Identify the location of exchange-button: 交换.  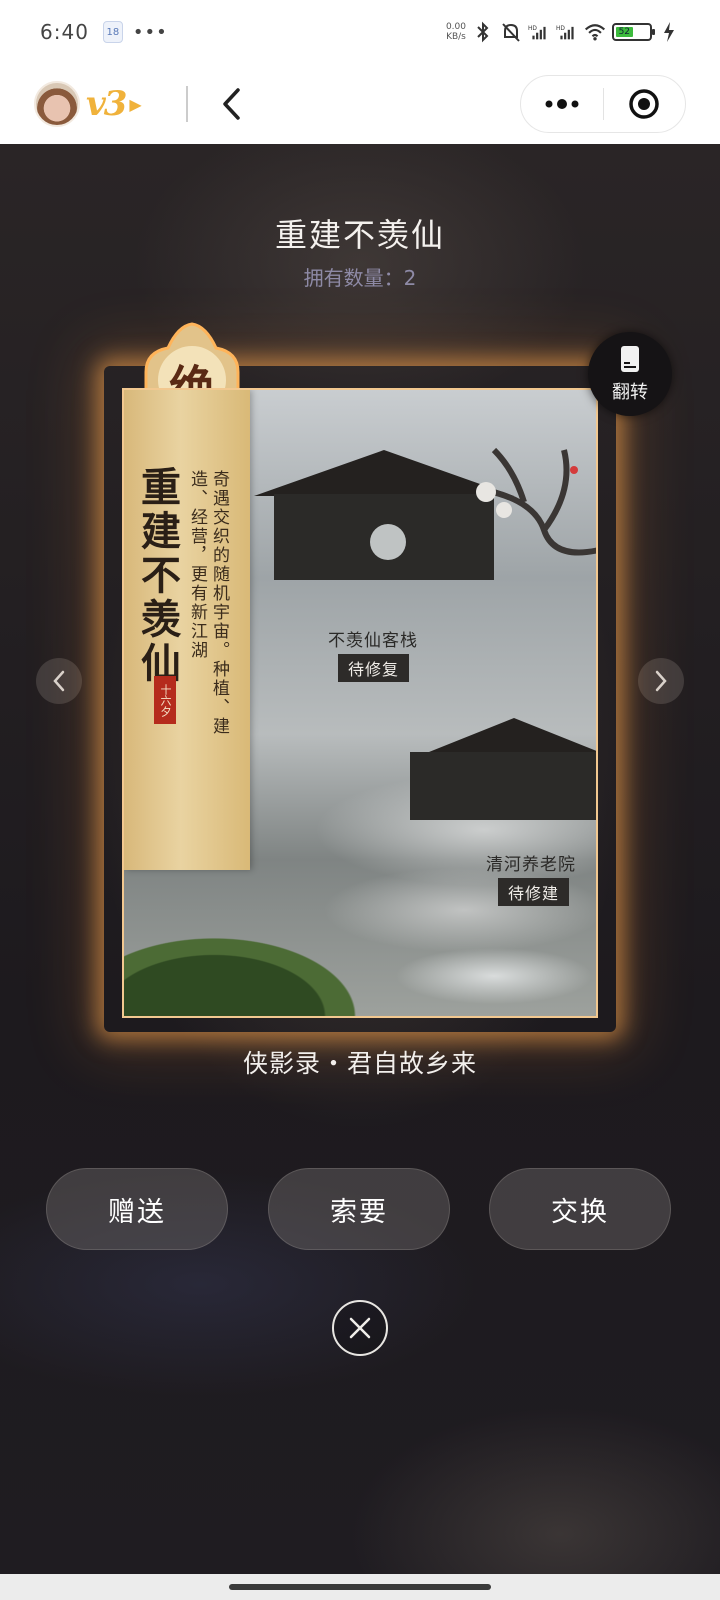
(580, 1209).